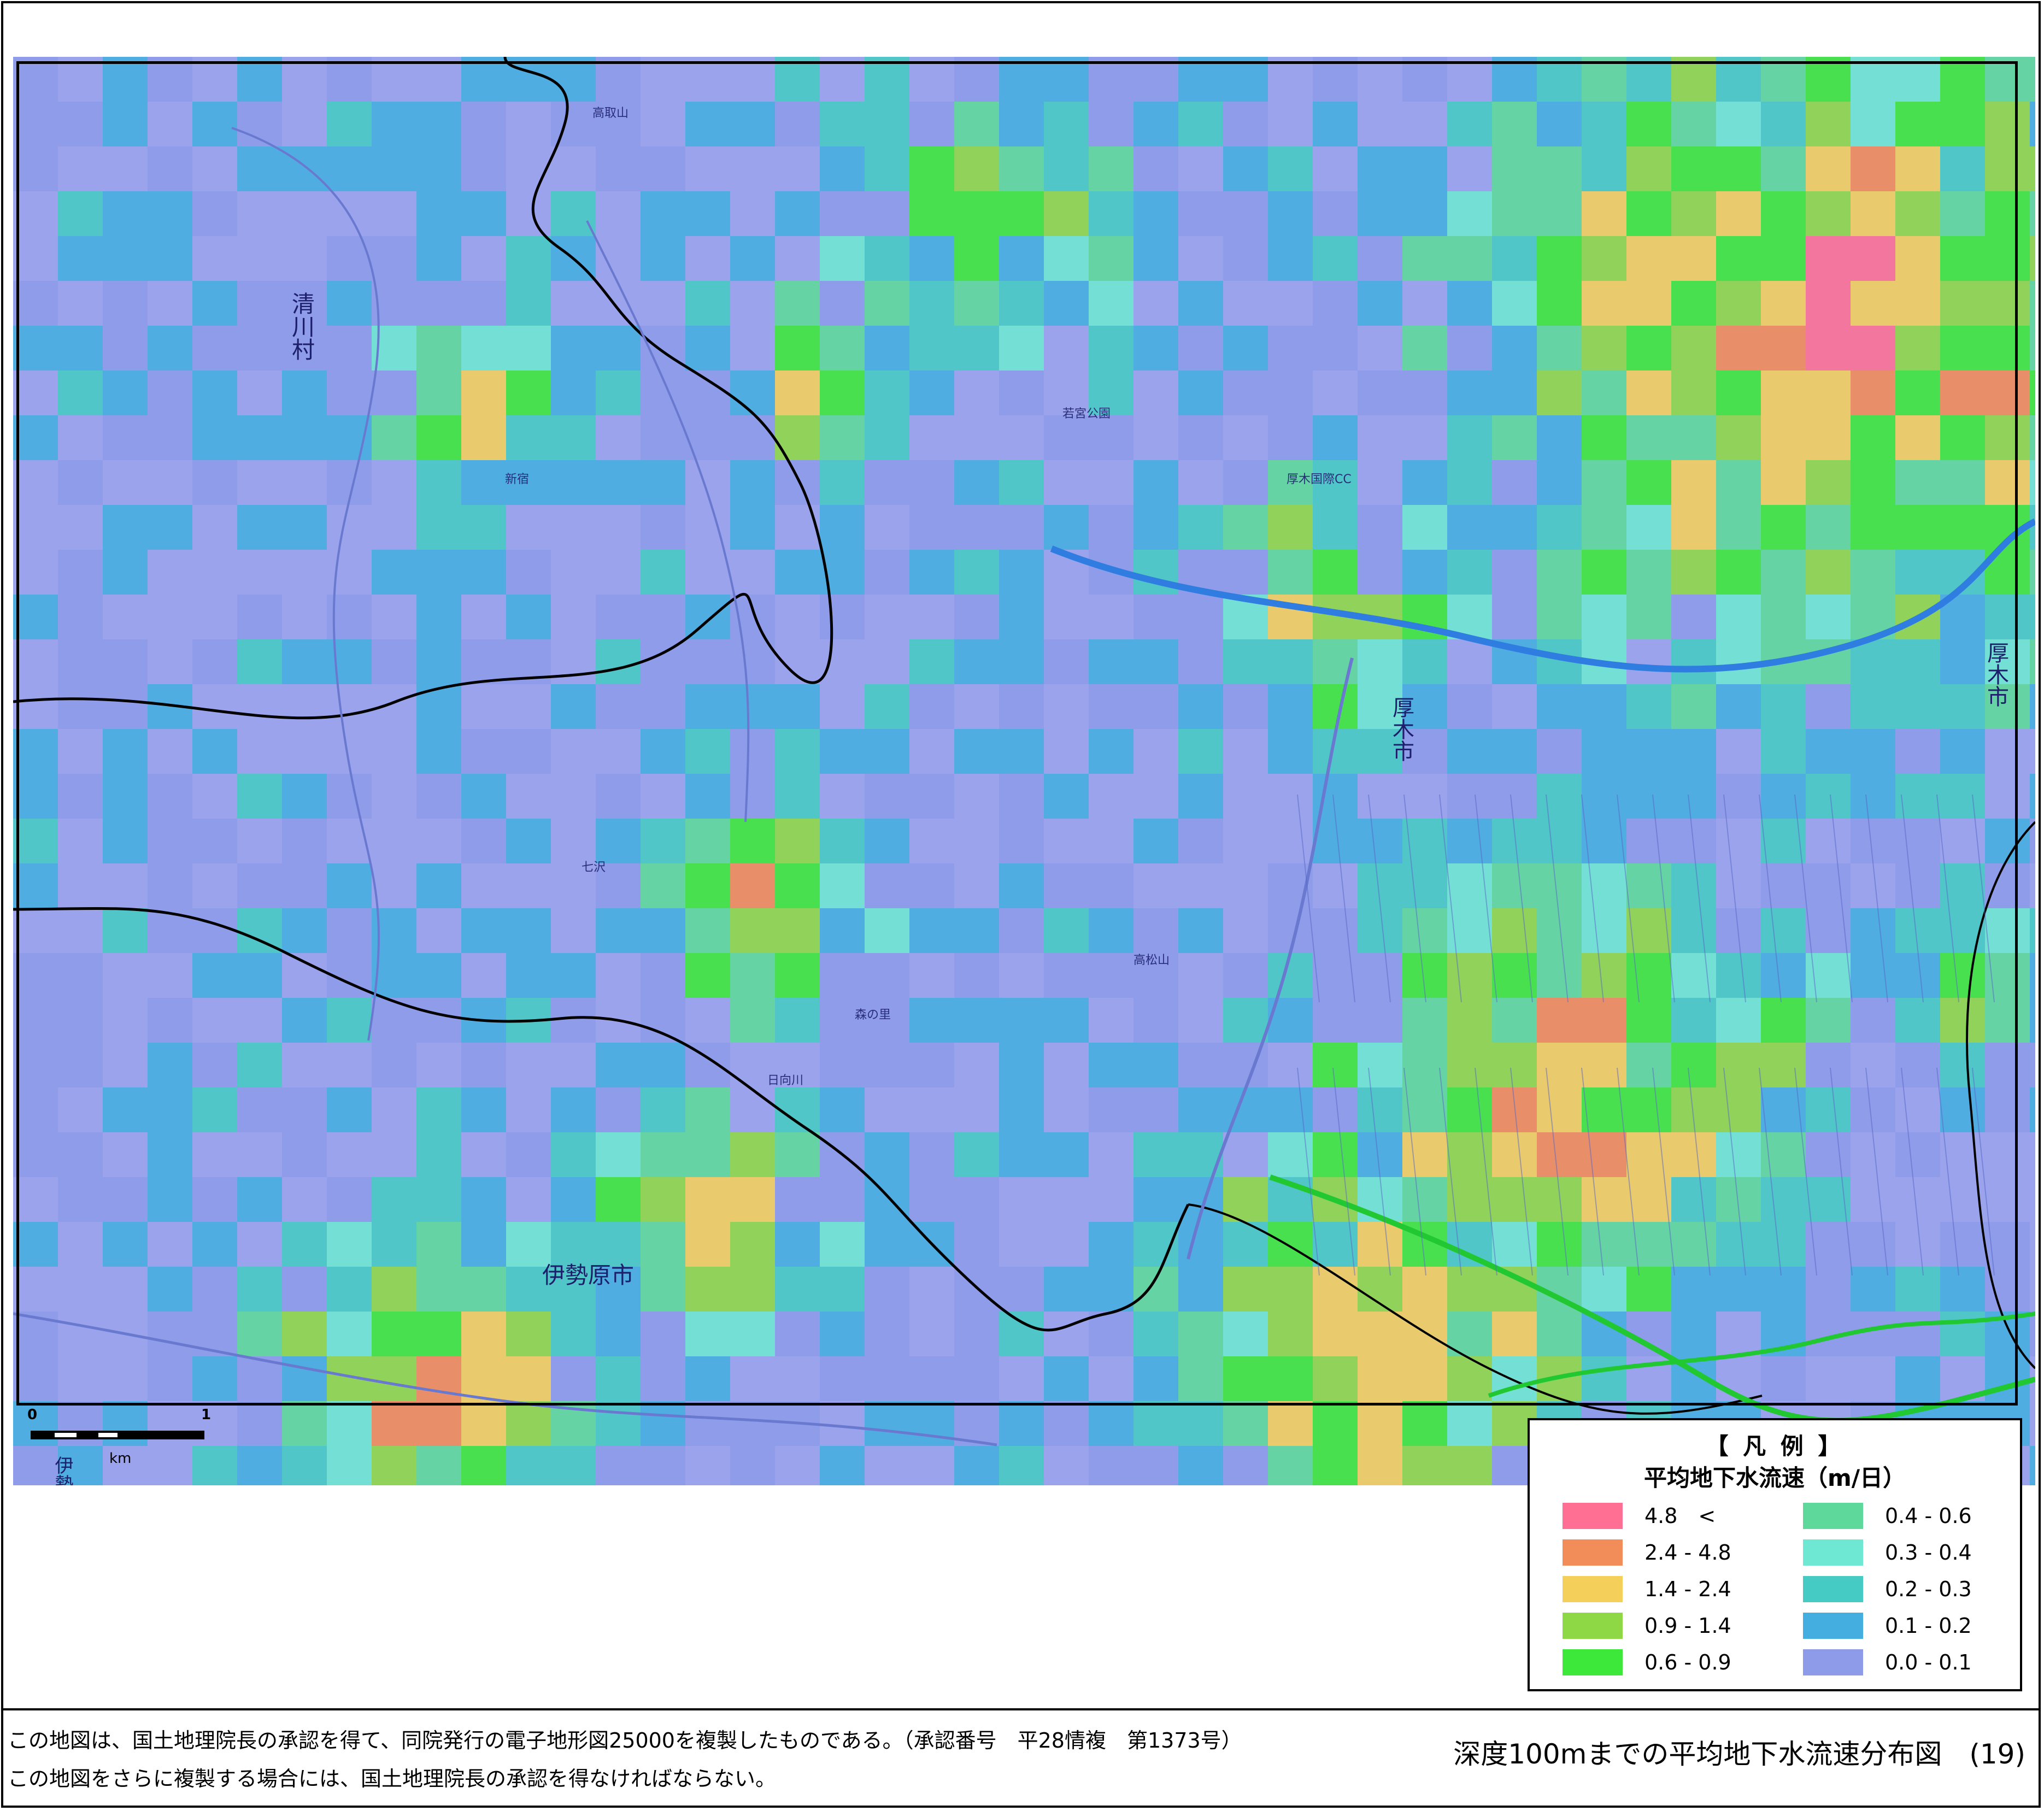 This screenshot has height=1811, width=2044. What do you see at coordinates (1021, 1709) in the screenshot?
I see `footer-divider` at bounding box center [1021, 1709].